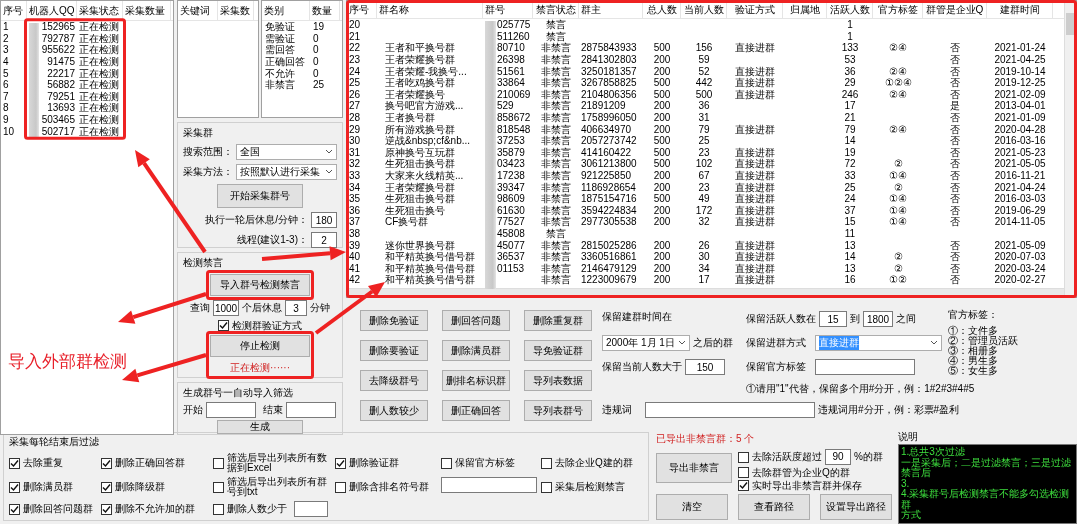 The width and height of the screenshot is (1077, 524). What do you see at coordinates (986, 499) in the screenshot?
I see `notes-line: 4.采集群号后检测禁言不能多勾选检测群` at bounding box center [986, 499].